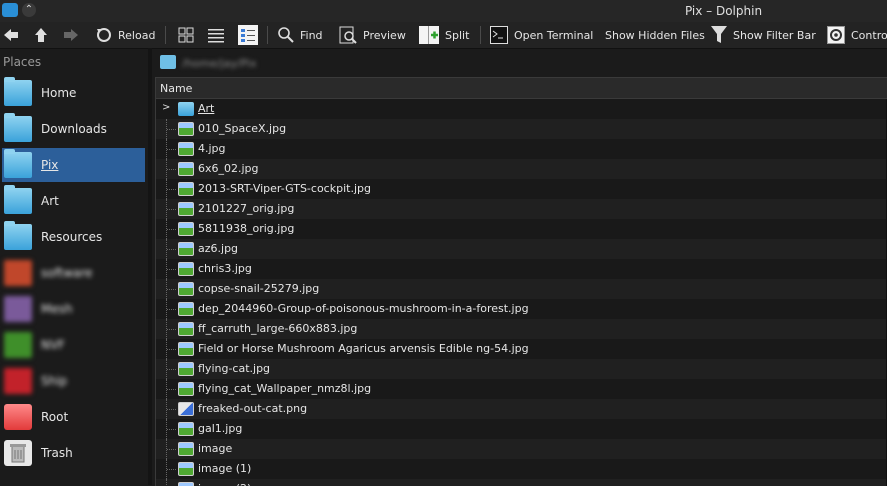  Describe the element at coordinates (18, 235) in the screenshot. I see `resources-folder-icon` at that location.